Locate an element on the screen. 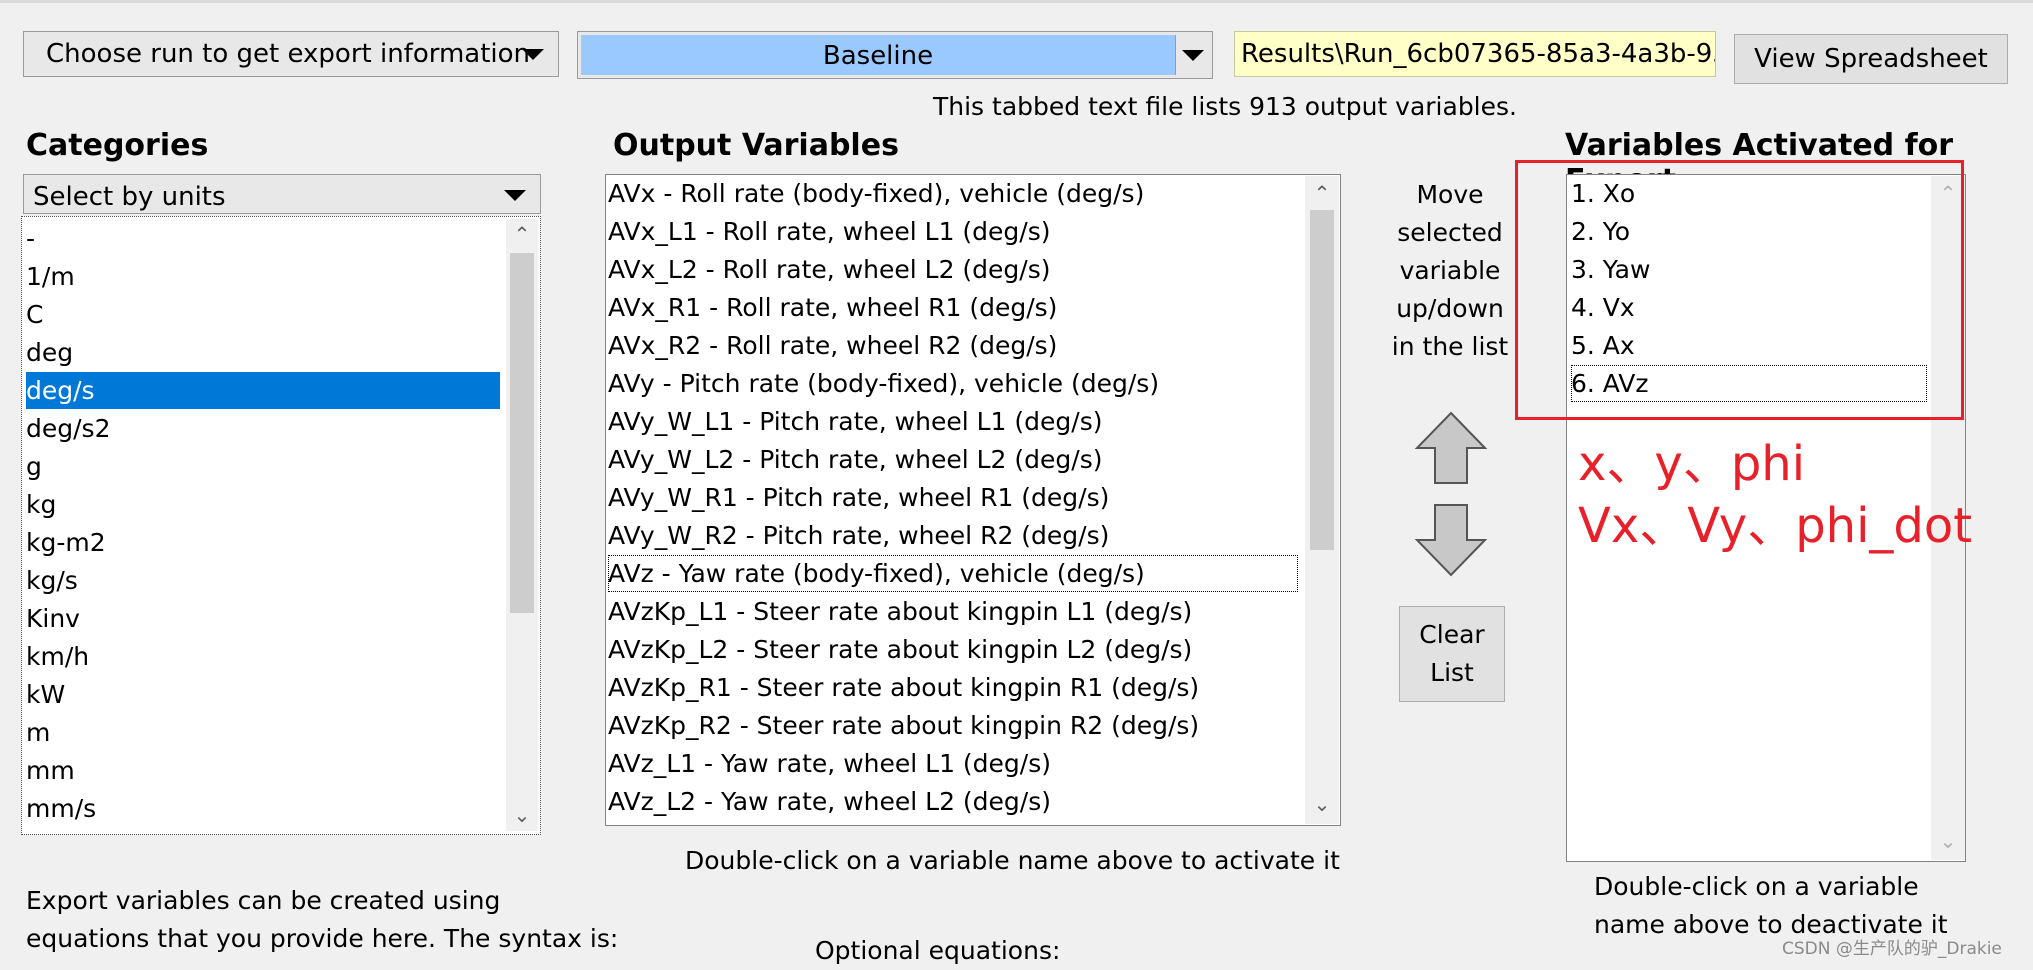  category-item: - is located at coordinates (263, 238).